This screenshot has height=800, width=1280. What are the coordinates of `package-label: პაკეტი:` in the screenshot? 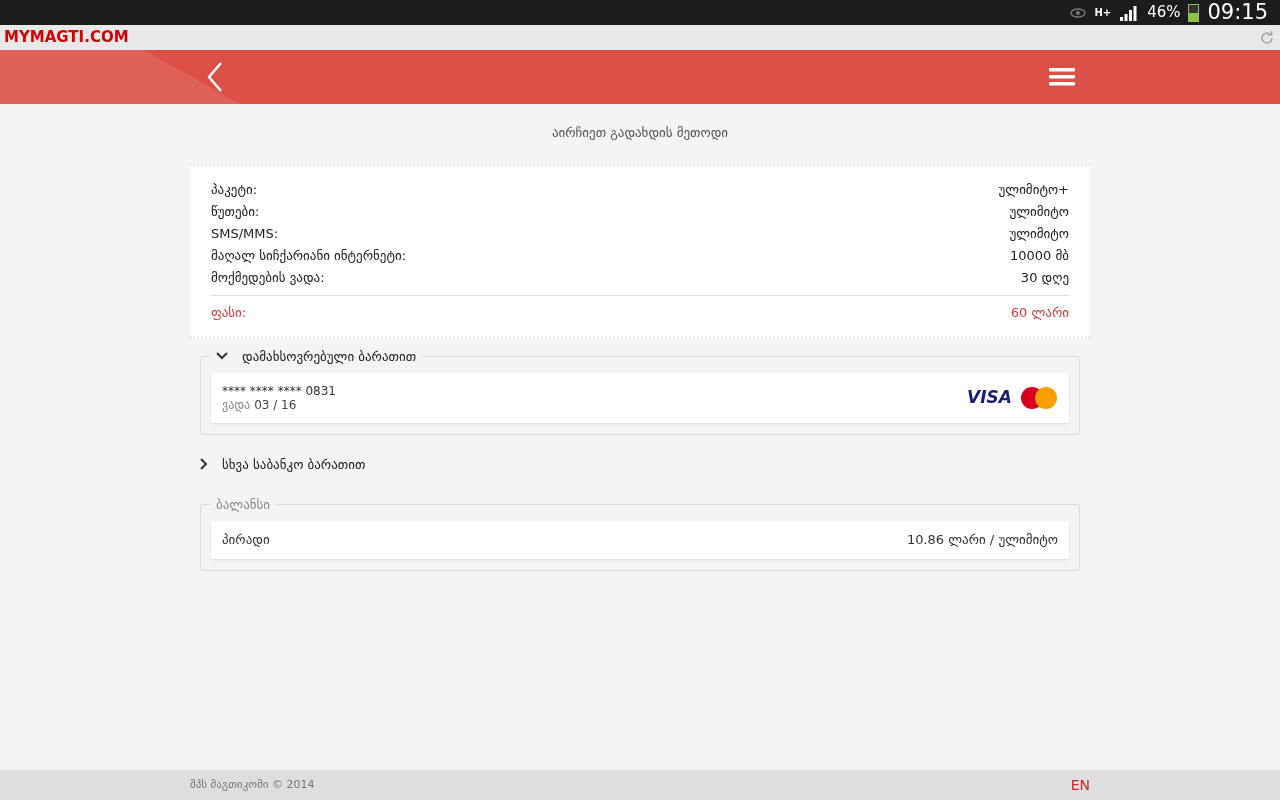 It's located at (234, 189).